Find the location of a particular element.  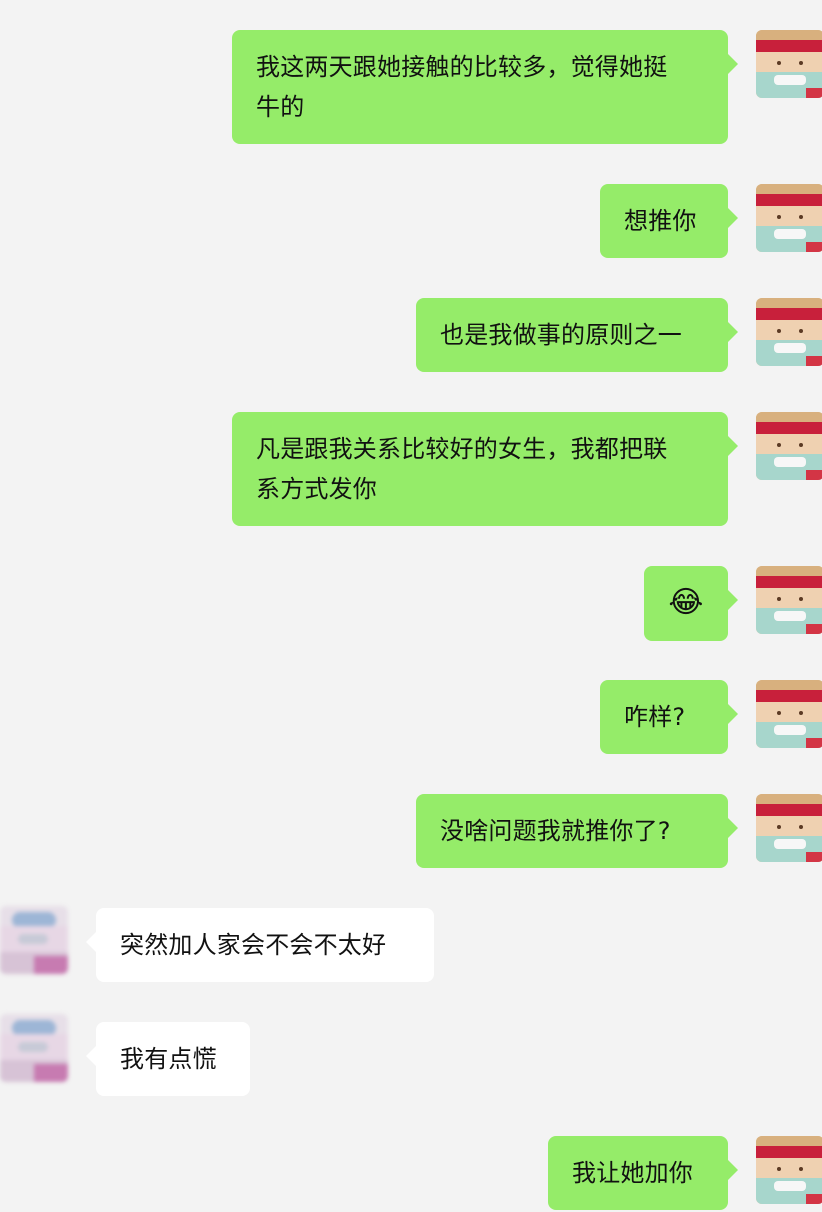

message-text: 突然加人家会不会不太好 is located at coordinates (253, 945).